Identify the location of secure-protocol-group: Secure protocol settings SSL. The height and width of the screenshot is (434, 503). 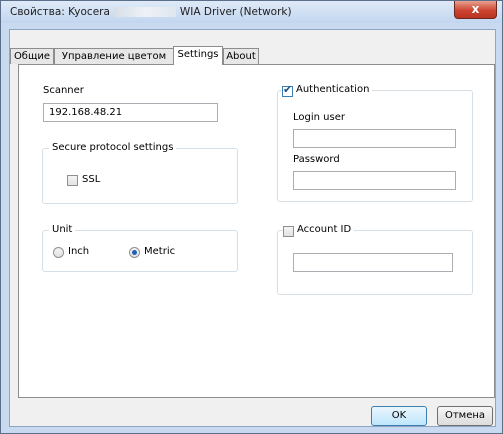
(140, 173).